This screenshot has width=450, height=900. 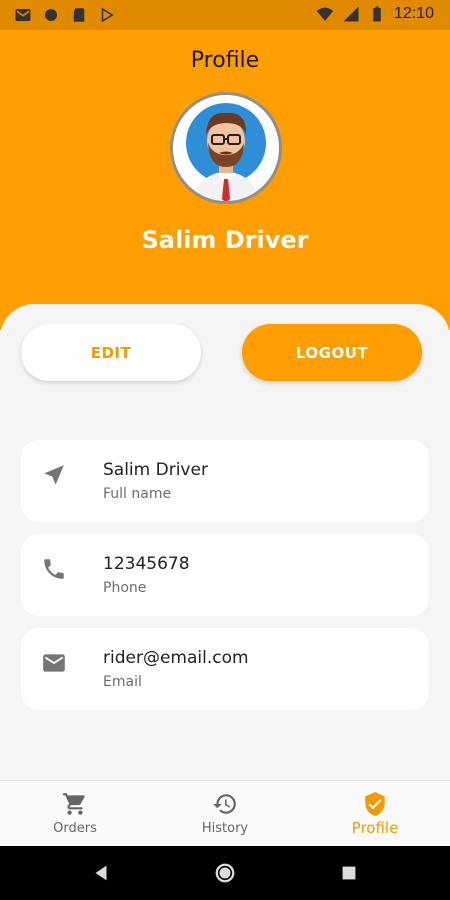 What do you see at coordinates (54, 663) in the screenshot?
I see `email-icon` at bounding box center [54, 663].